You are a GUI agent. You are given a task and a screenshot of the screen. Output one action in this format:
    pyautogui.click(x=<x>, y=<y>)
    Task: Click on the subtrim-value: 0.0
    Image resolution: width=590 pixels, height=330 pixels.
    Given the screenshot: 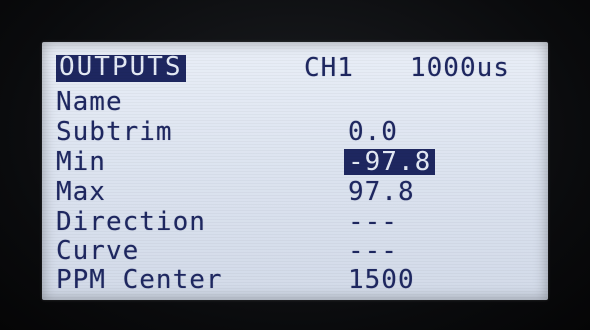 What is the action you would take?
    pyautogui.click(x=373, y=132)
    